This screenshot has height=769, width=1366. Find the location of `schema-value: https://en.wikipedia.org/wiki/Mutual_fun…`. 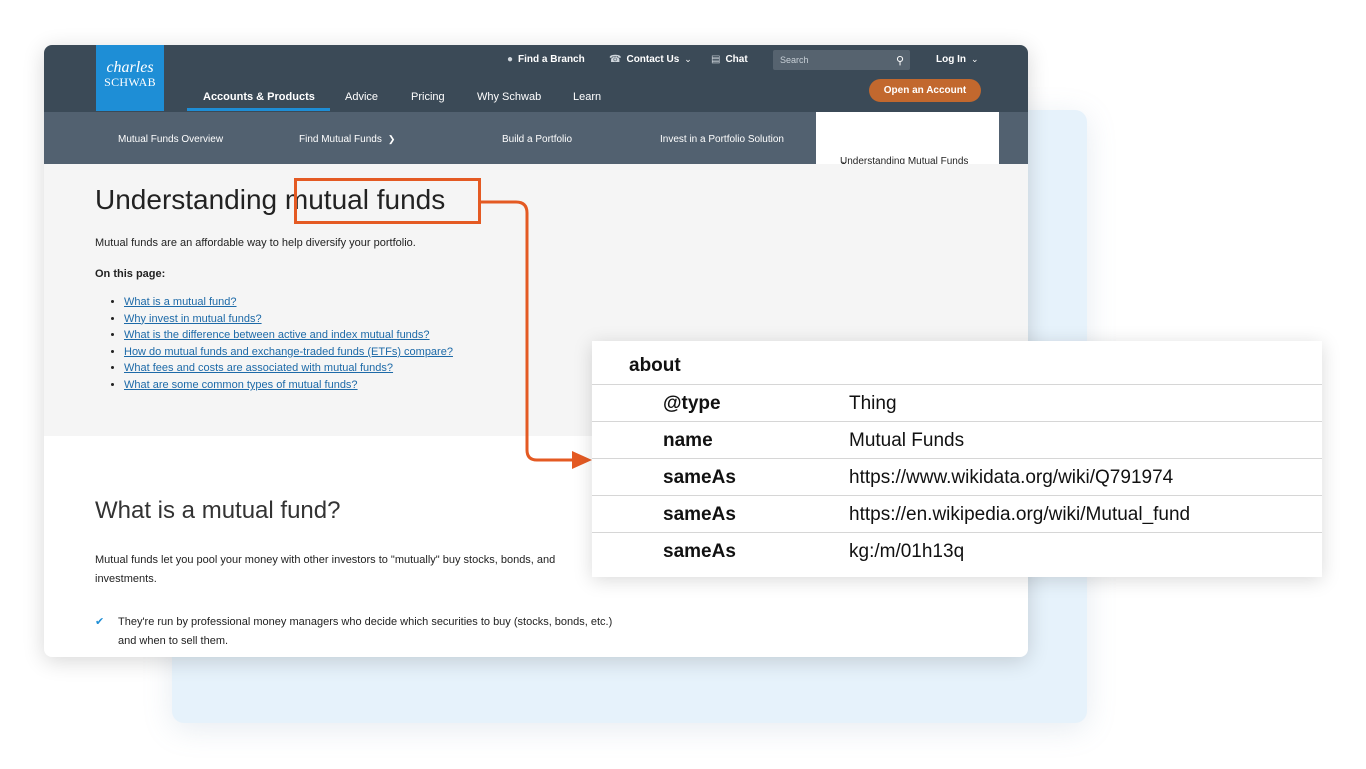

schema-value: https://en.wikipedia.org/wiki/Mutual_fun… is located at coordinates (1020, 514).